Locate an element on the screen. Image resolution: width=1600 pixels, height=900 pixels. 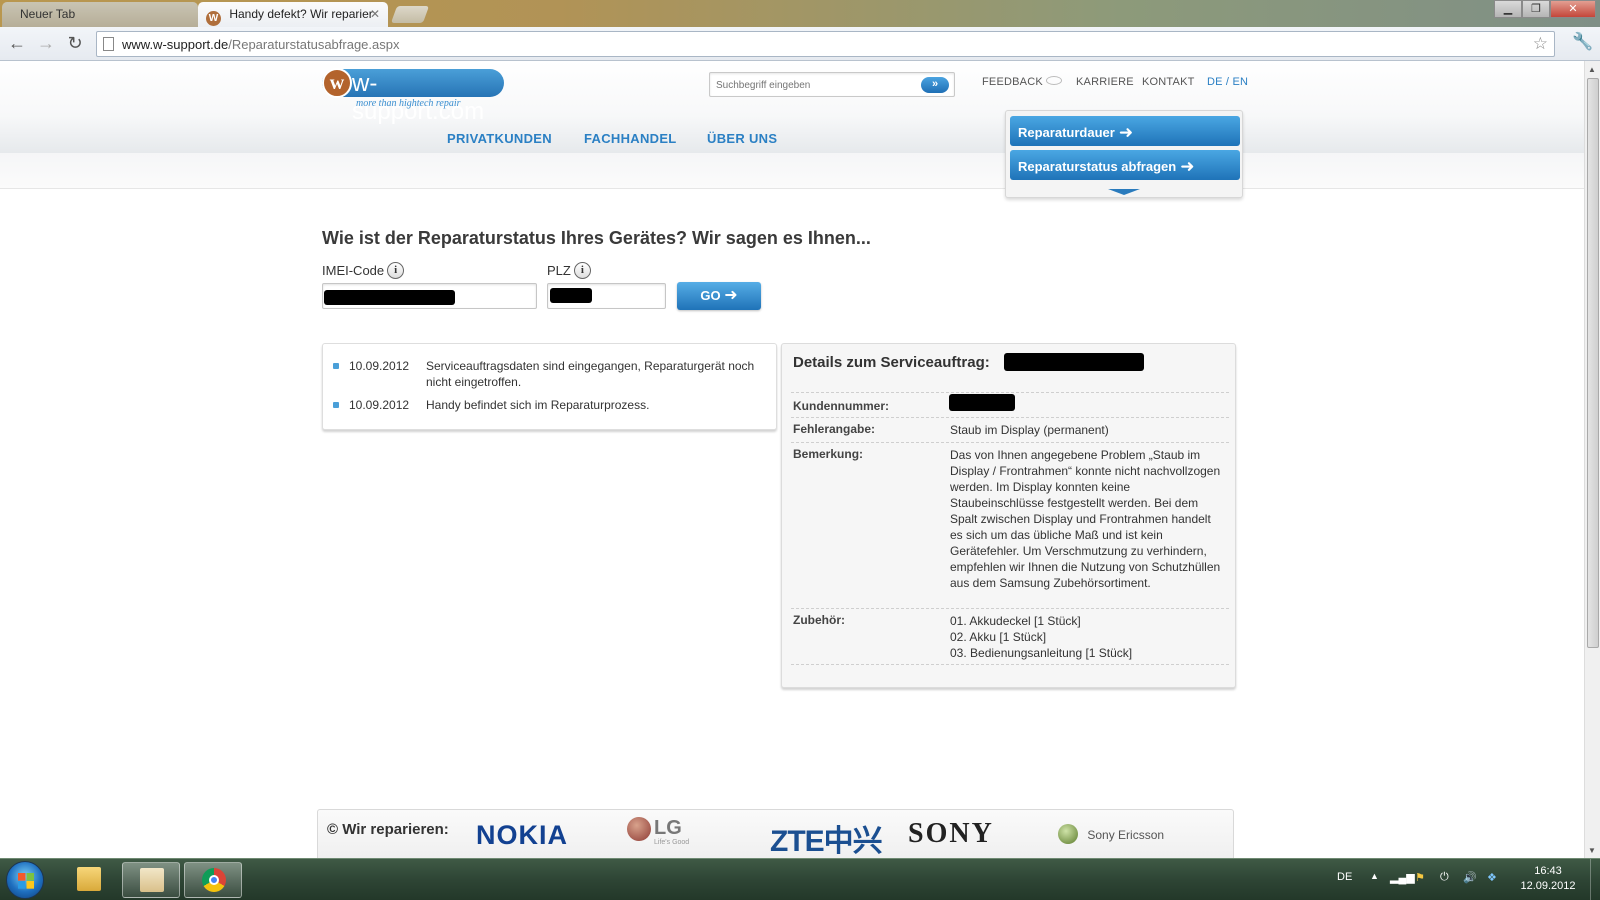
detail-divider is located at coordinates (1010, 664).